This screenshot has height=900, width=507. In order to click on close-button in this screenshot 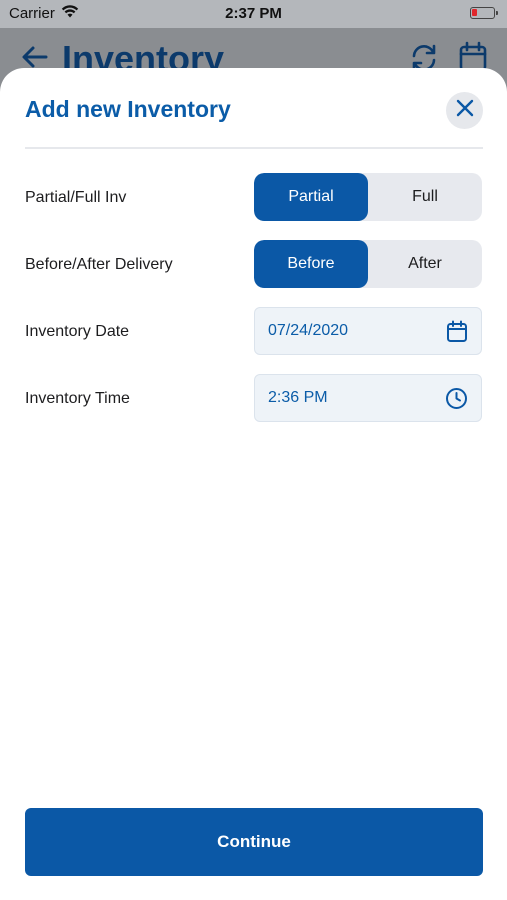, I will do `click(464, 110)`.